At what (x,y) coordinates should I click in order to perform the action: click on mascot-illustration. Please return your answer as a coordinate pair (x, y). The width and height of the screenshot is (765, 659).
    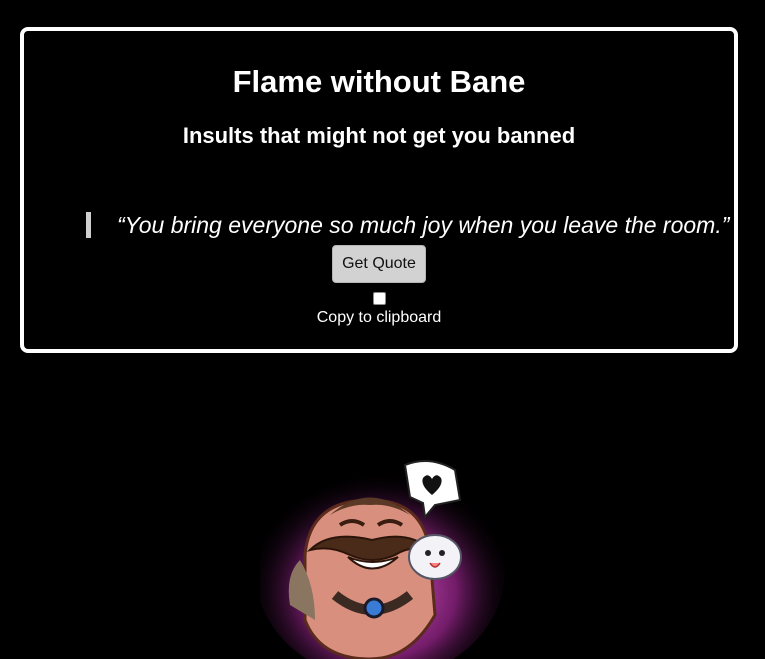
    Looking at the image, I should click on (382, 559).